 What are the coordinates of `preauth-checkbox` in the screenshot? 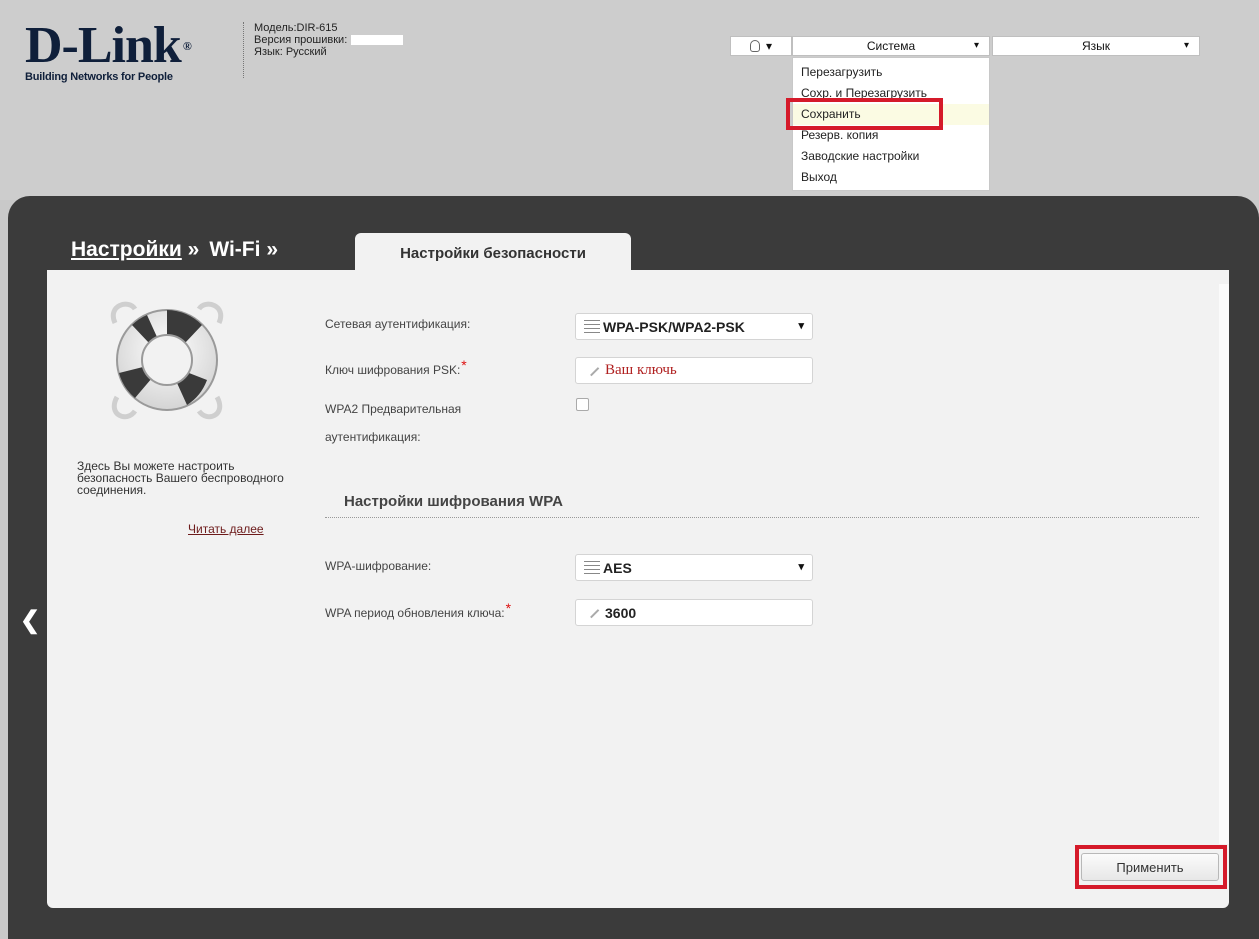 It's located at (582, 404).